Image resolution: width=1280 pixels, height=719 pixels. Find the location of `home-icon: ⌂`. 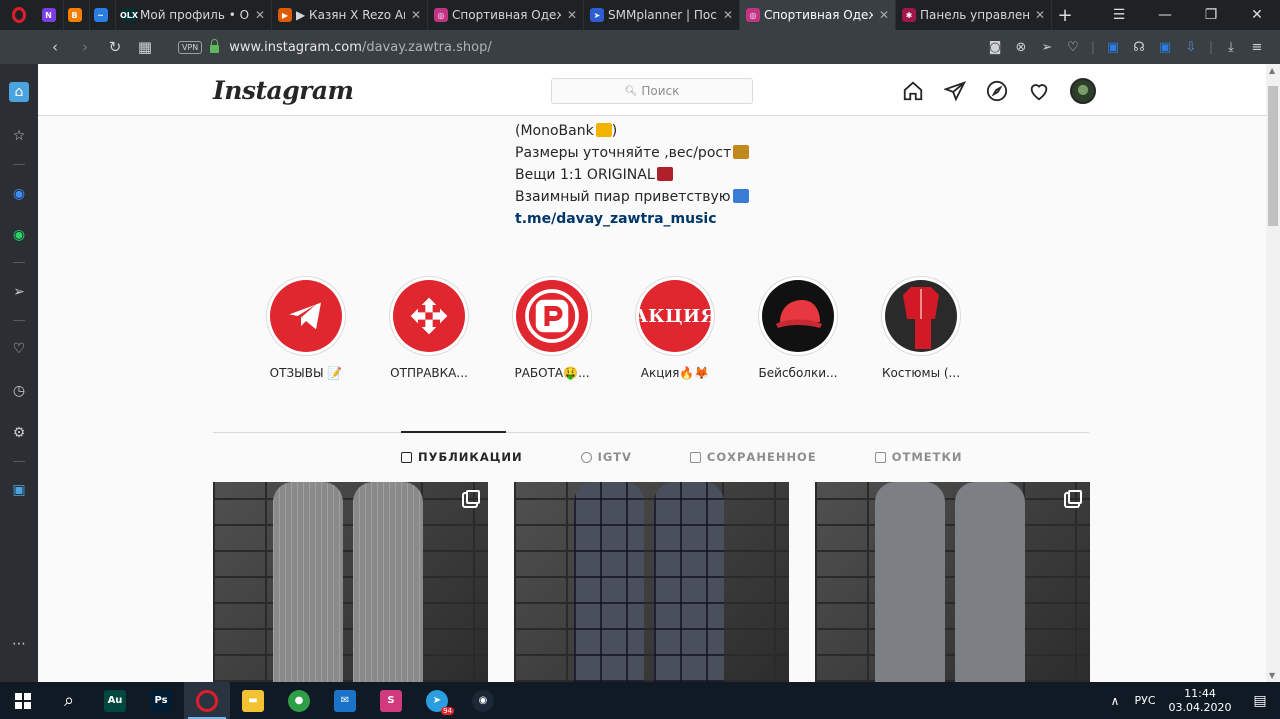

home-icon: ⌂ is located at coordinates (19, 92).